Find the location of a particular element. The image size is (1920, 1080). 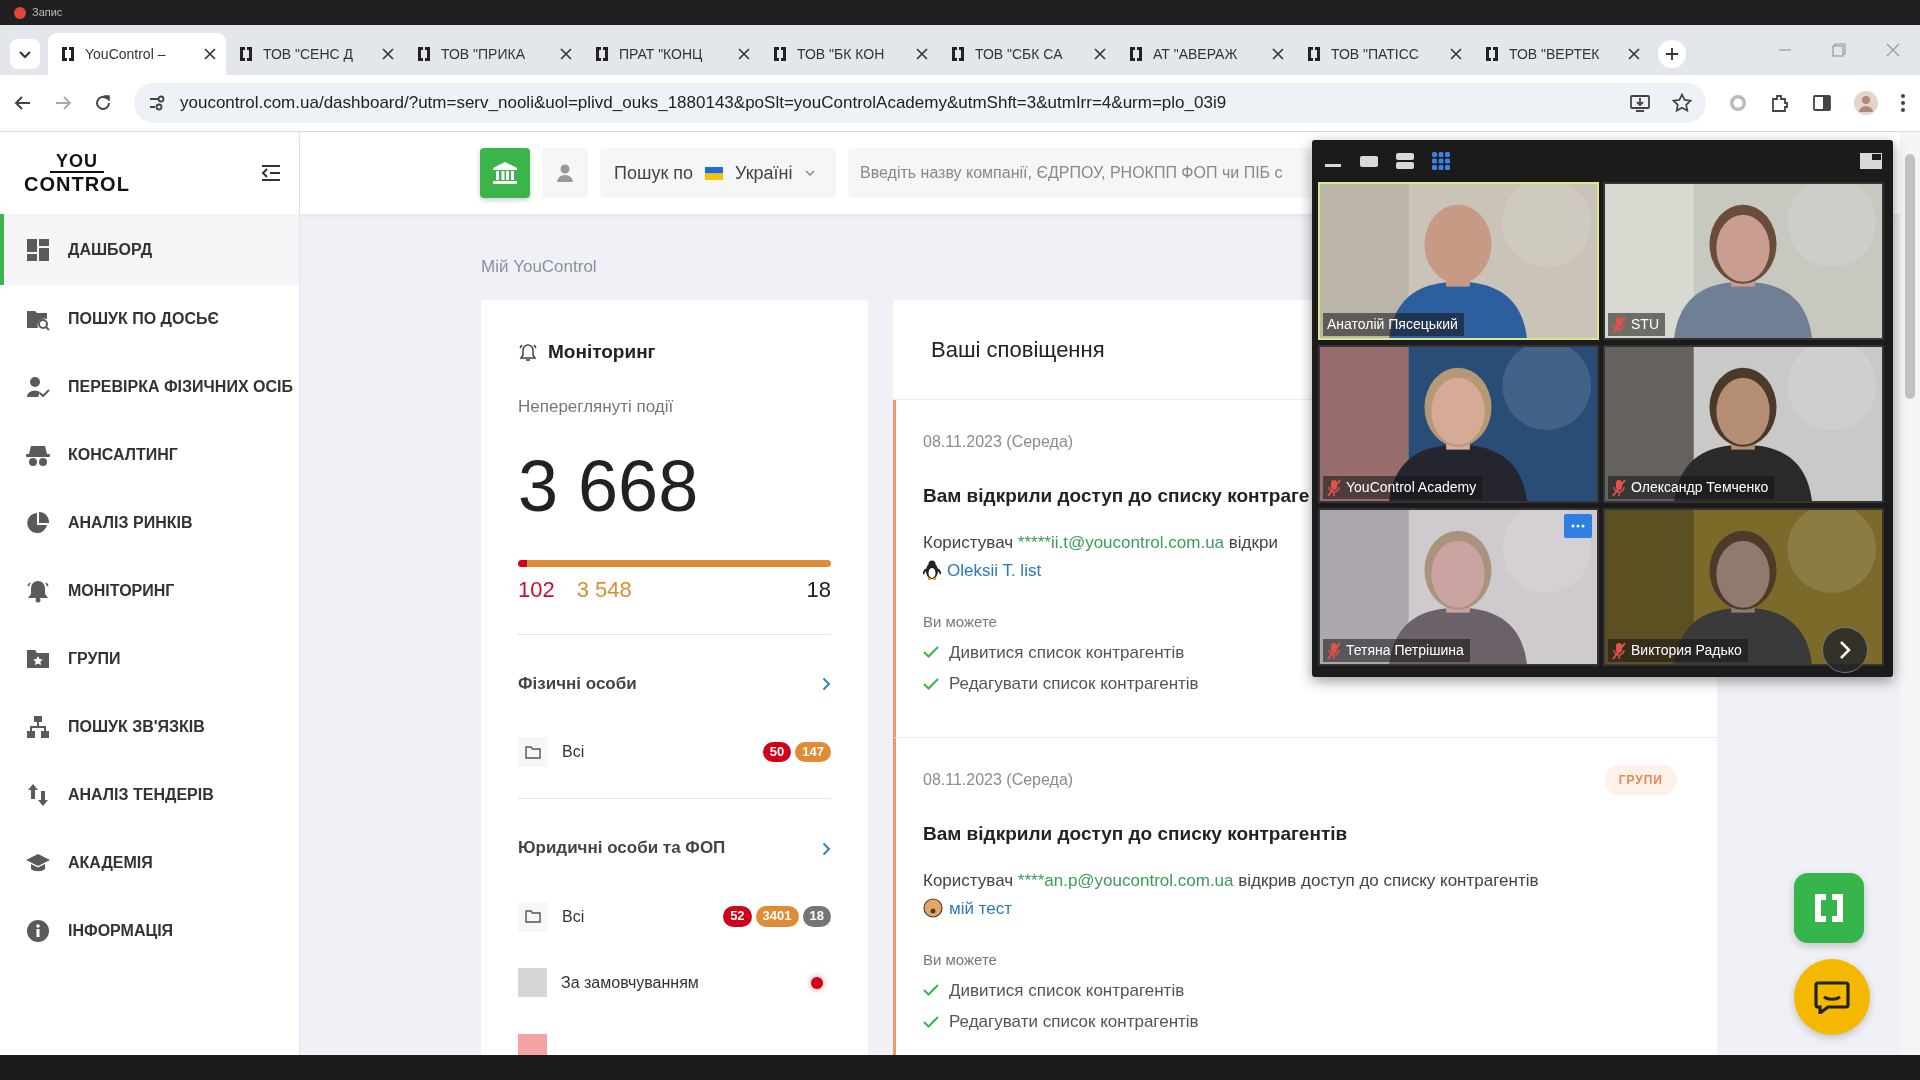

tab-list-button is located at coordinates (25, 54).